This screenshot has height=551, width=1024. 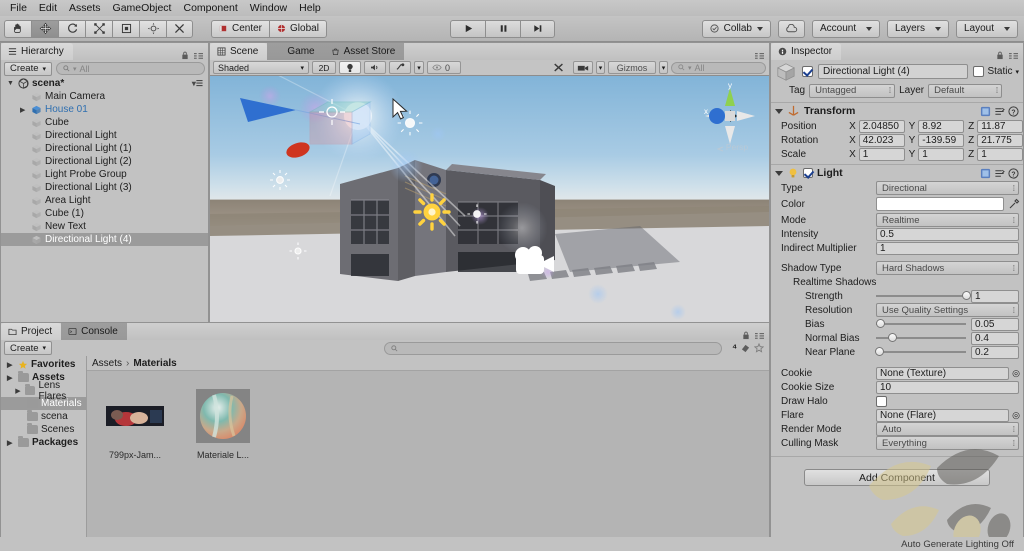 What do you see at coordinates (897, 173) in the screenshot?
I see `light-header: Light ?` at bounding box center [897, 173].